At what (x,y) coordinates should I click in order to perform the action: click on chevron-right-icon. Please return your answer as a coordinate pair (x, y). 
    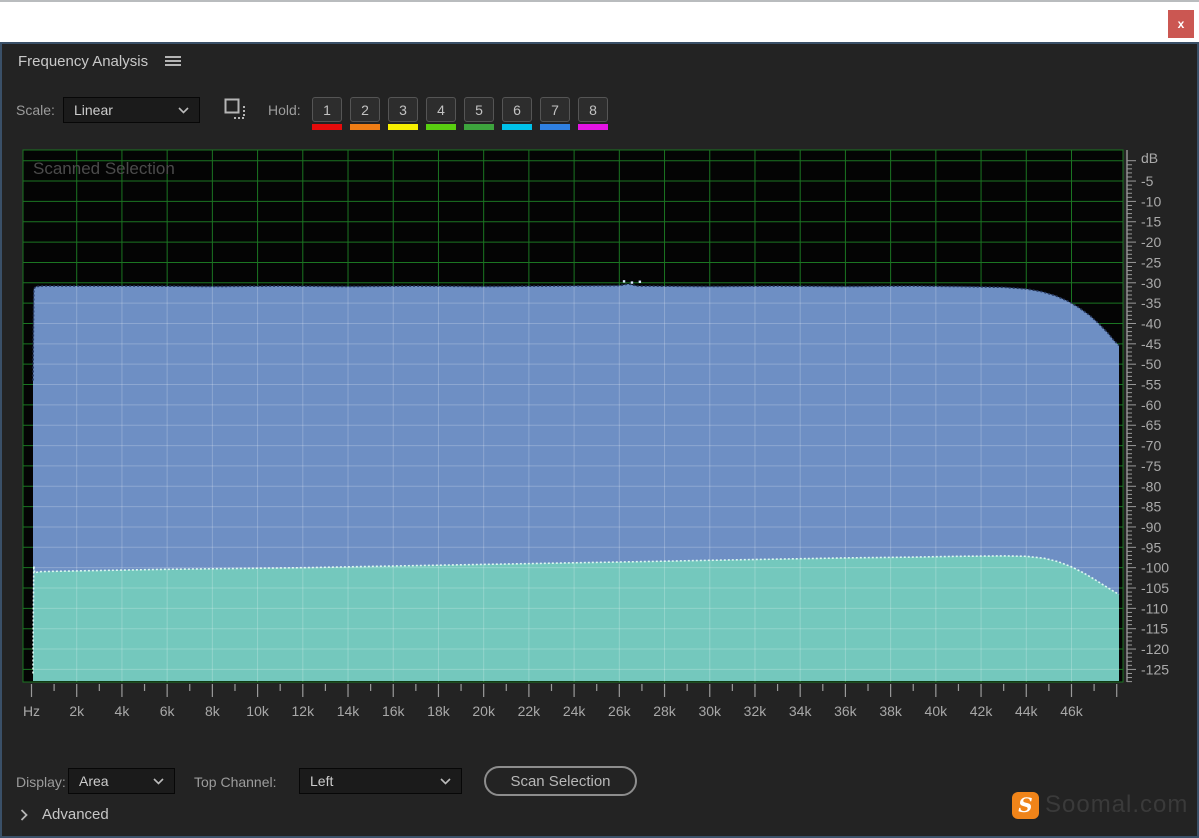
    Looking at the image, I should click on (24, 814).